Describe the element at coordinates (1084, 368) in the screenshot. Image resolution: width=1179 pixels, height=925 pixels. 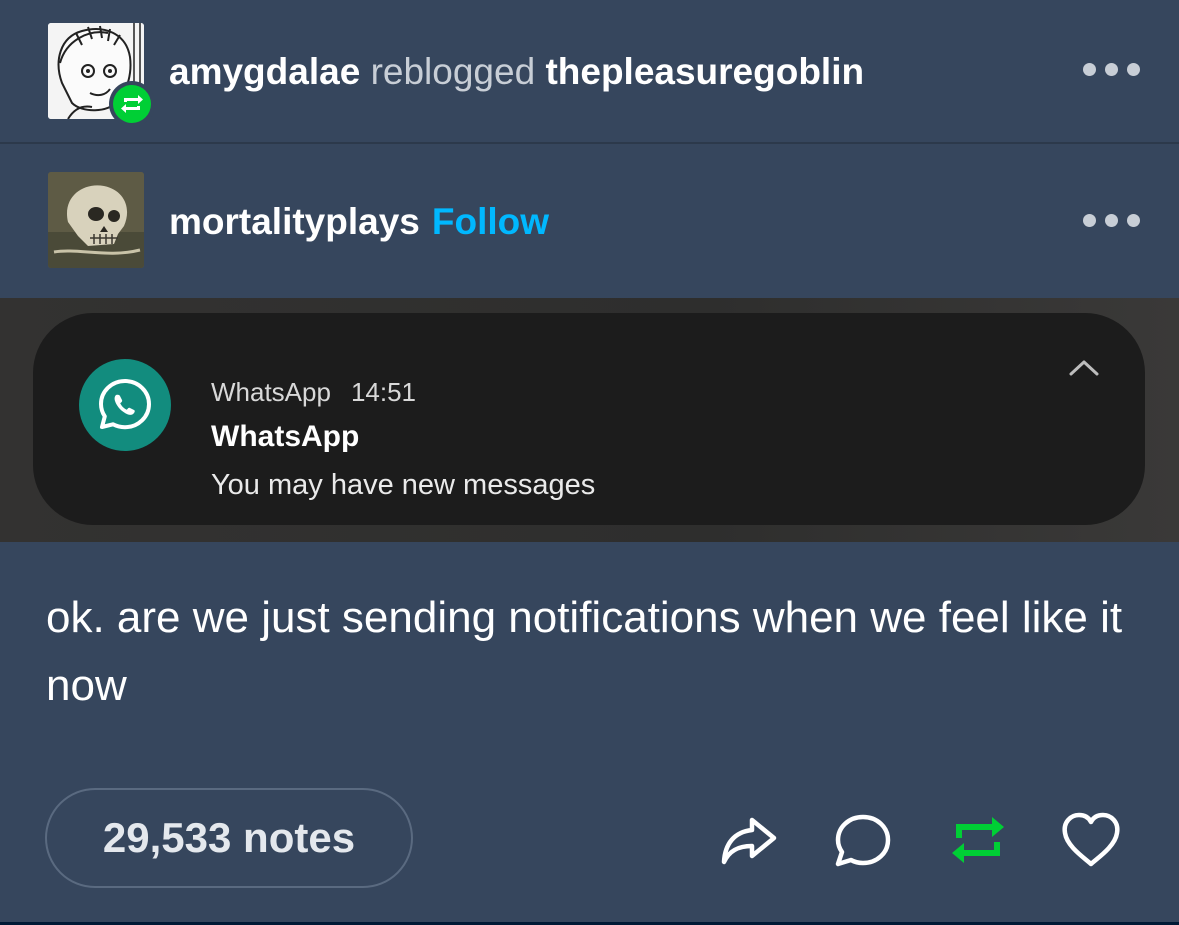
I see `chevron-up-icon` at that location.